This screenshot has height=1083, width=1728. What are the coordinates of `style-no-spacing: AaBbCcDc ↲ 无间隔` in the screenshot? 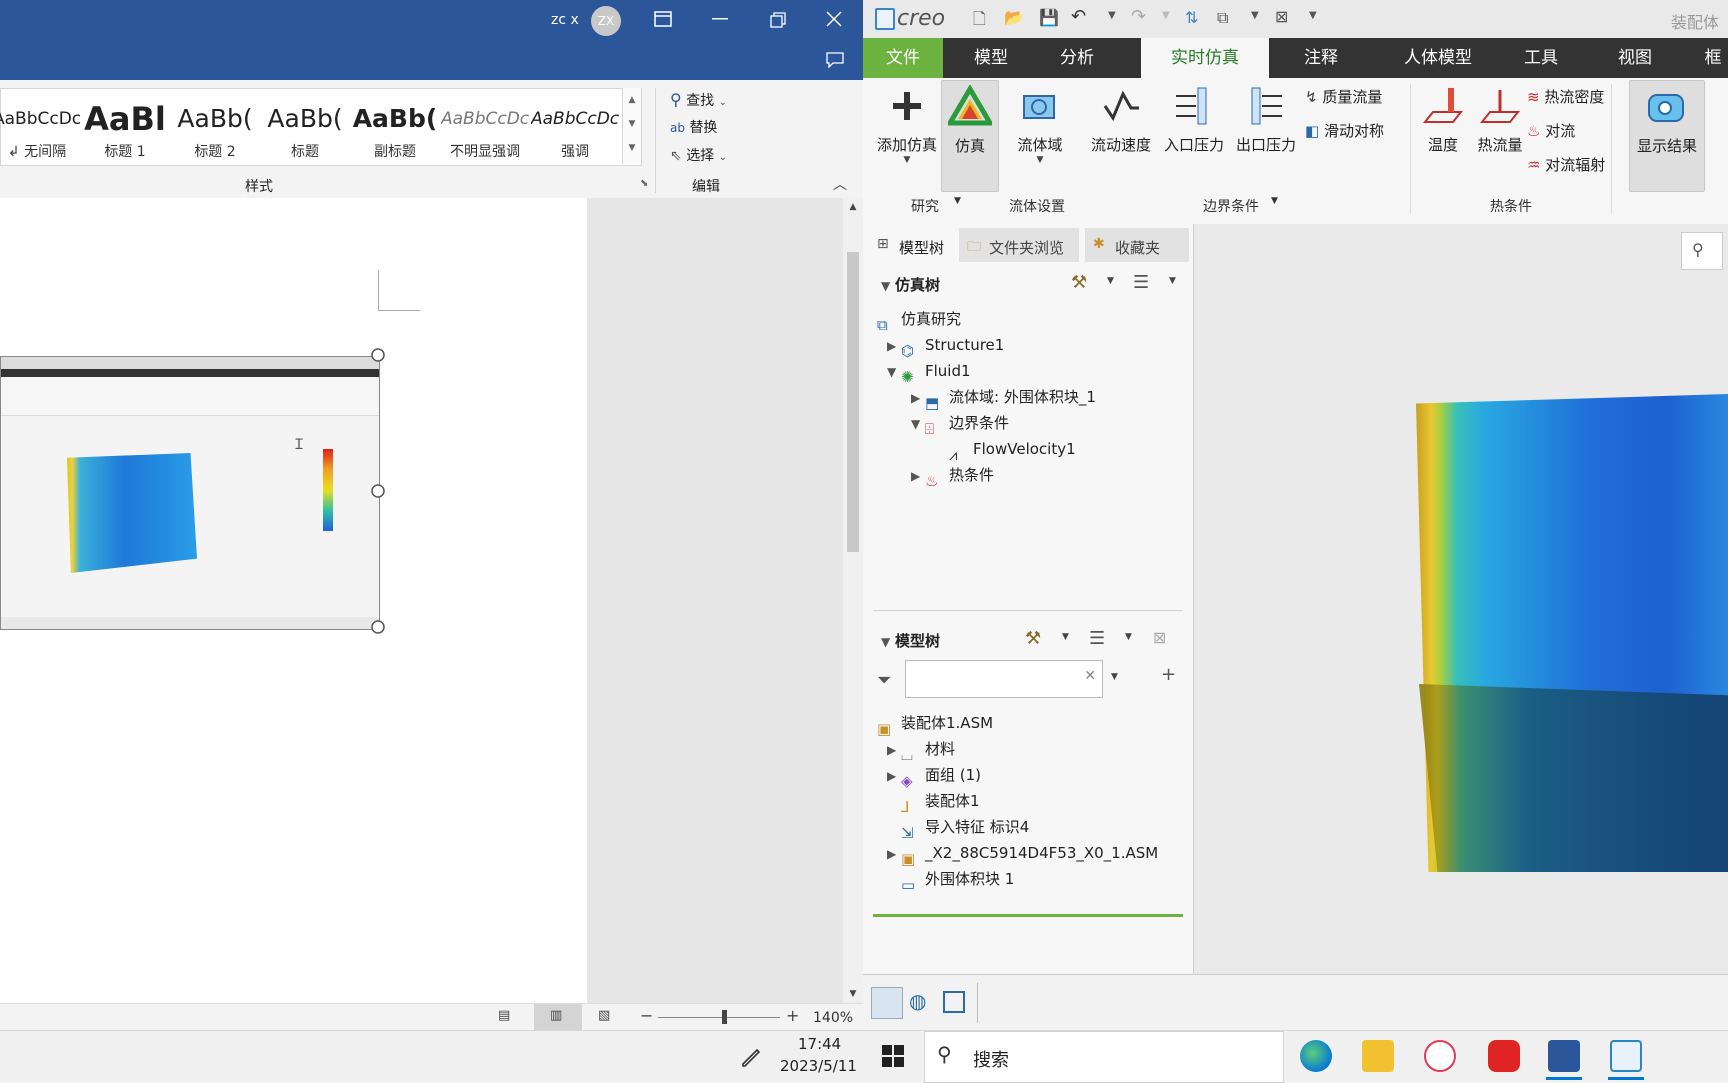 It's located at (40, 131).